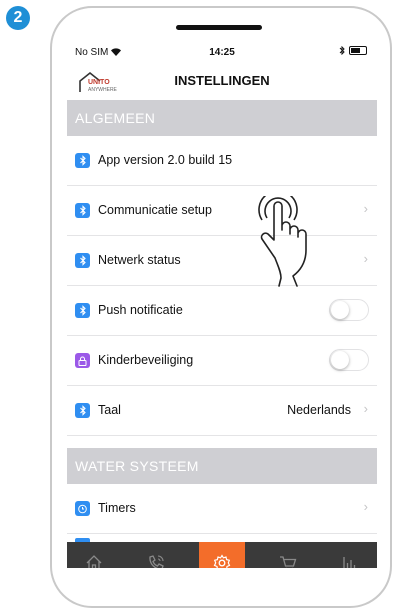 This screenshot has width=405, height=615. I want to click on row-kinderbeveiliging: Kinderbeveiliging, so click(222, 361).